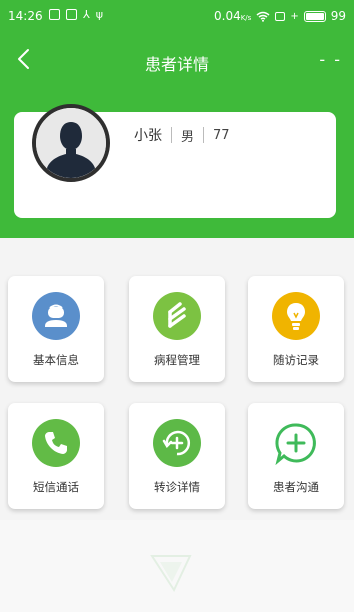 This screenshot has height=612, width=354. Describe the element at coordinates (296, 487) in the screenshot. I see `tile-label: 患者沟通` at that location.